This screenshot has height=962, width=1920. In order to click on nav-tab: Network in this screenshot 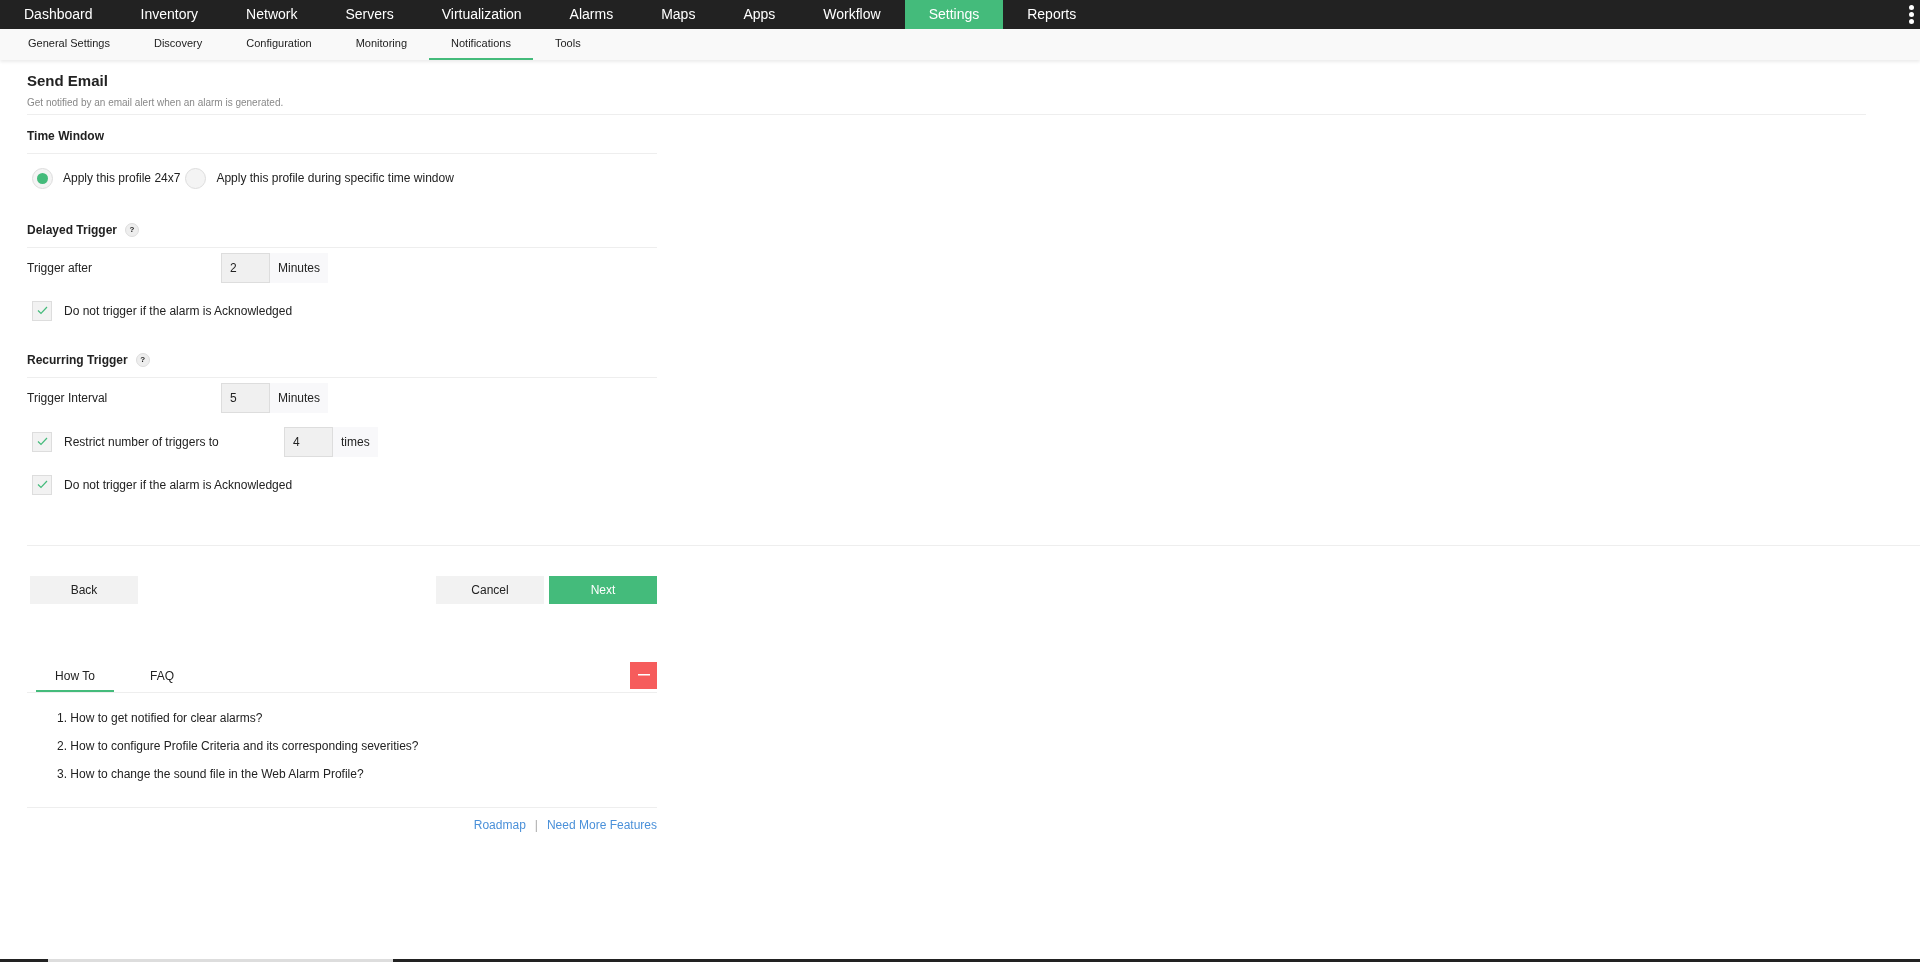, I will do `click(272, 14)`.